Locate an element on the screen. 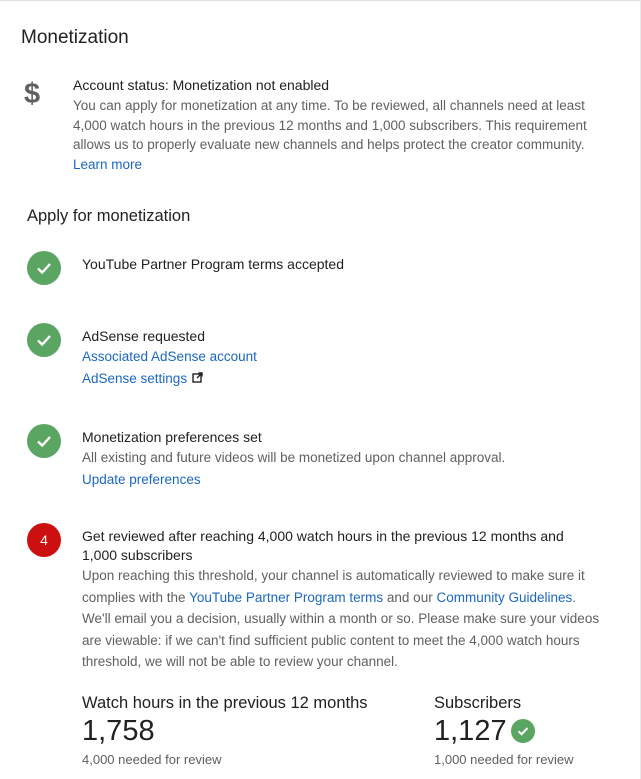 The image size is (641, 779). watch-hours-sub: 4,000 needed for review is located at coordinates (152, 759).